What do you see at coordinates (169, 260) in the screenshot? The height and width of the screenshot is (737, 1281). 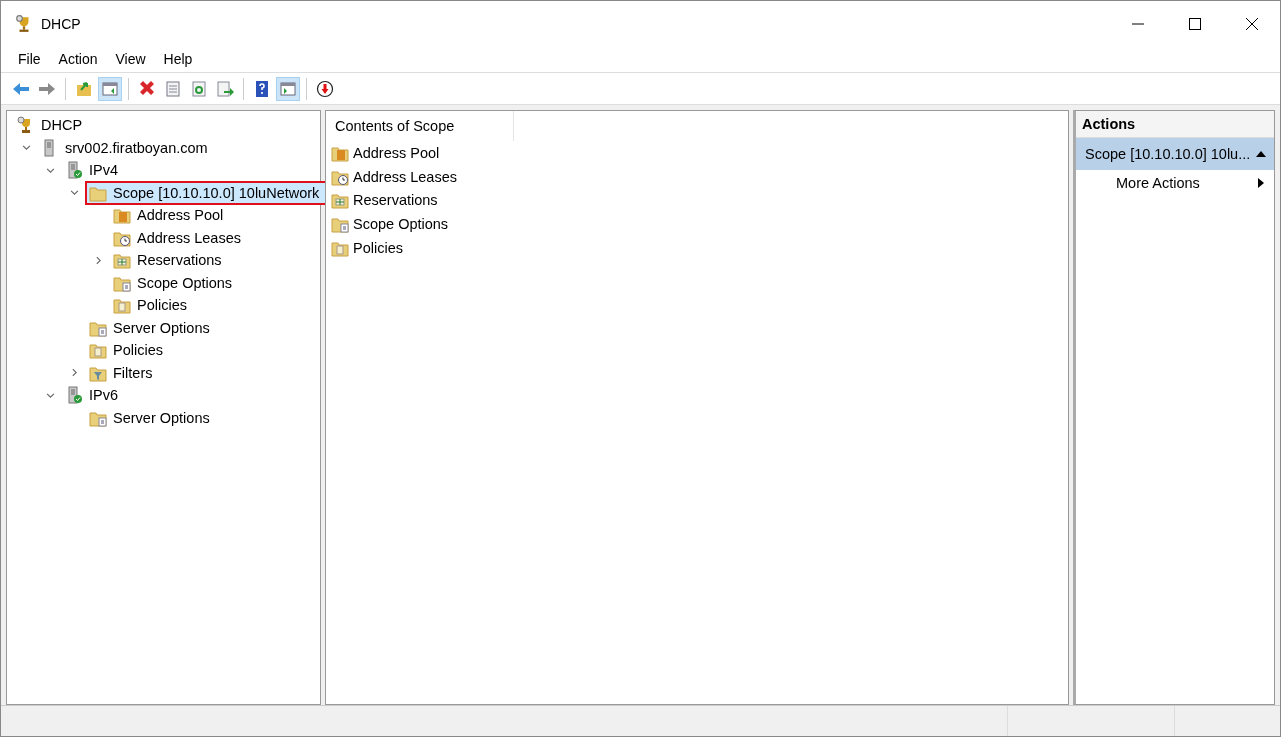 I see `tree-item: Reservations` at bounding box center [169, 260].